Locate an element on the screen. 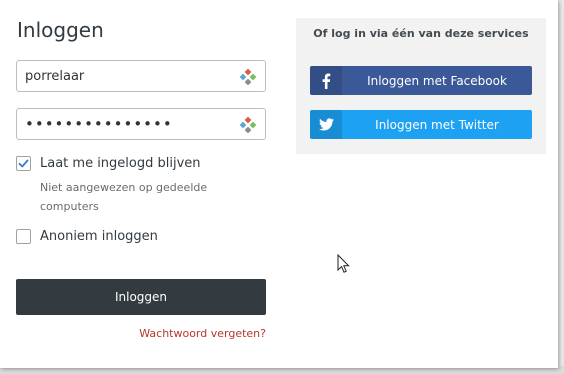  password-field is located at coordinates (141, 124).